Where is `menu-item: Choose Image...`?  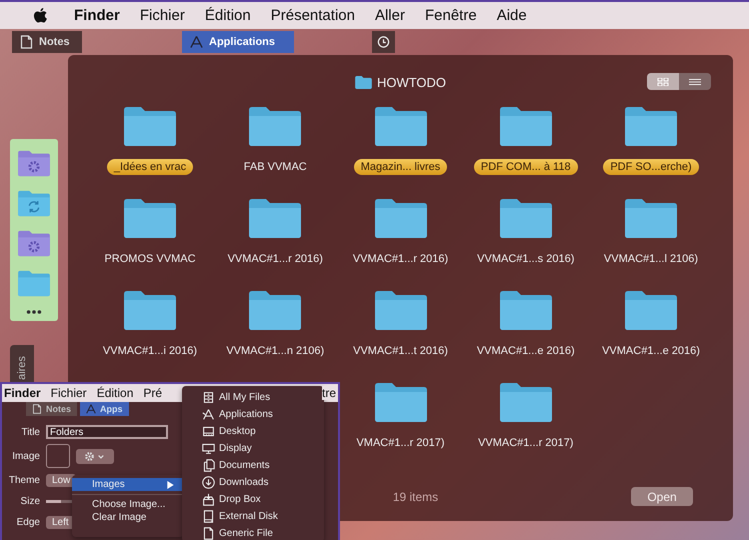 menu-item: Choose Image... is located at coordinates (128, 504).